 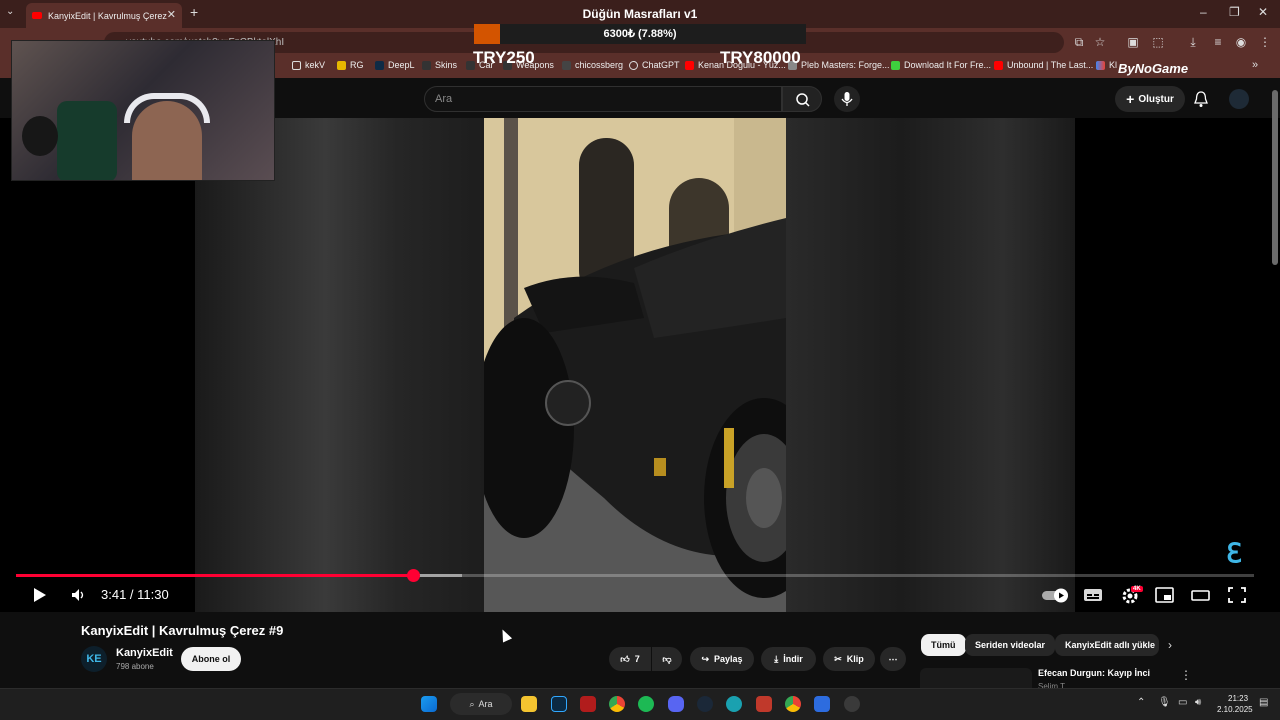 What do you see at coordinates (1237, 595) in the screenshot?
I see `fullscreen-button` at bounding box center [1237, 595].